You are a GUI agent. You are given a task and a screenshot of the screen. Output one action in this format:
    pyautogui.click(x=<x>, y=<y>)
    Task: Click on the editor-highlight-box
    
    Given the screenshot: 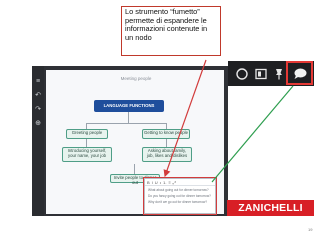 What is the action you would take?
    pyautogui.click(x=180, y=196)
    